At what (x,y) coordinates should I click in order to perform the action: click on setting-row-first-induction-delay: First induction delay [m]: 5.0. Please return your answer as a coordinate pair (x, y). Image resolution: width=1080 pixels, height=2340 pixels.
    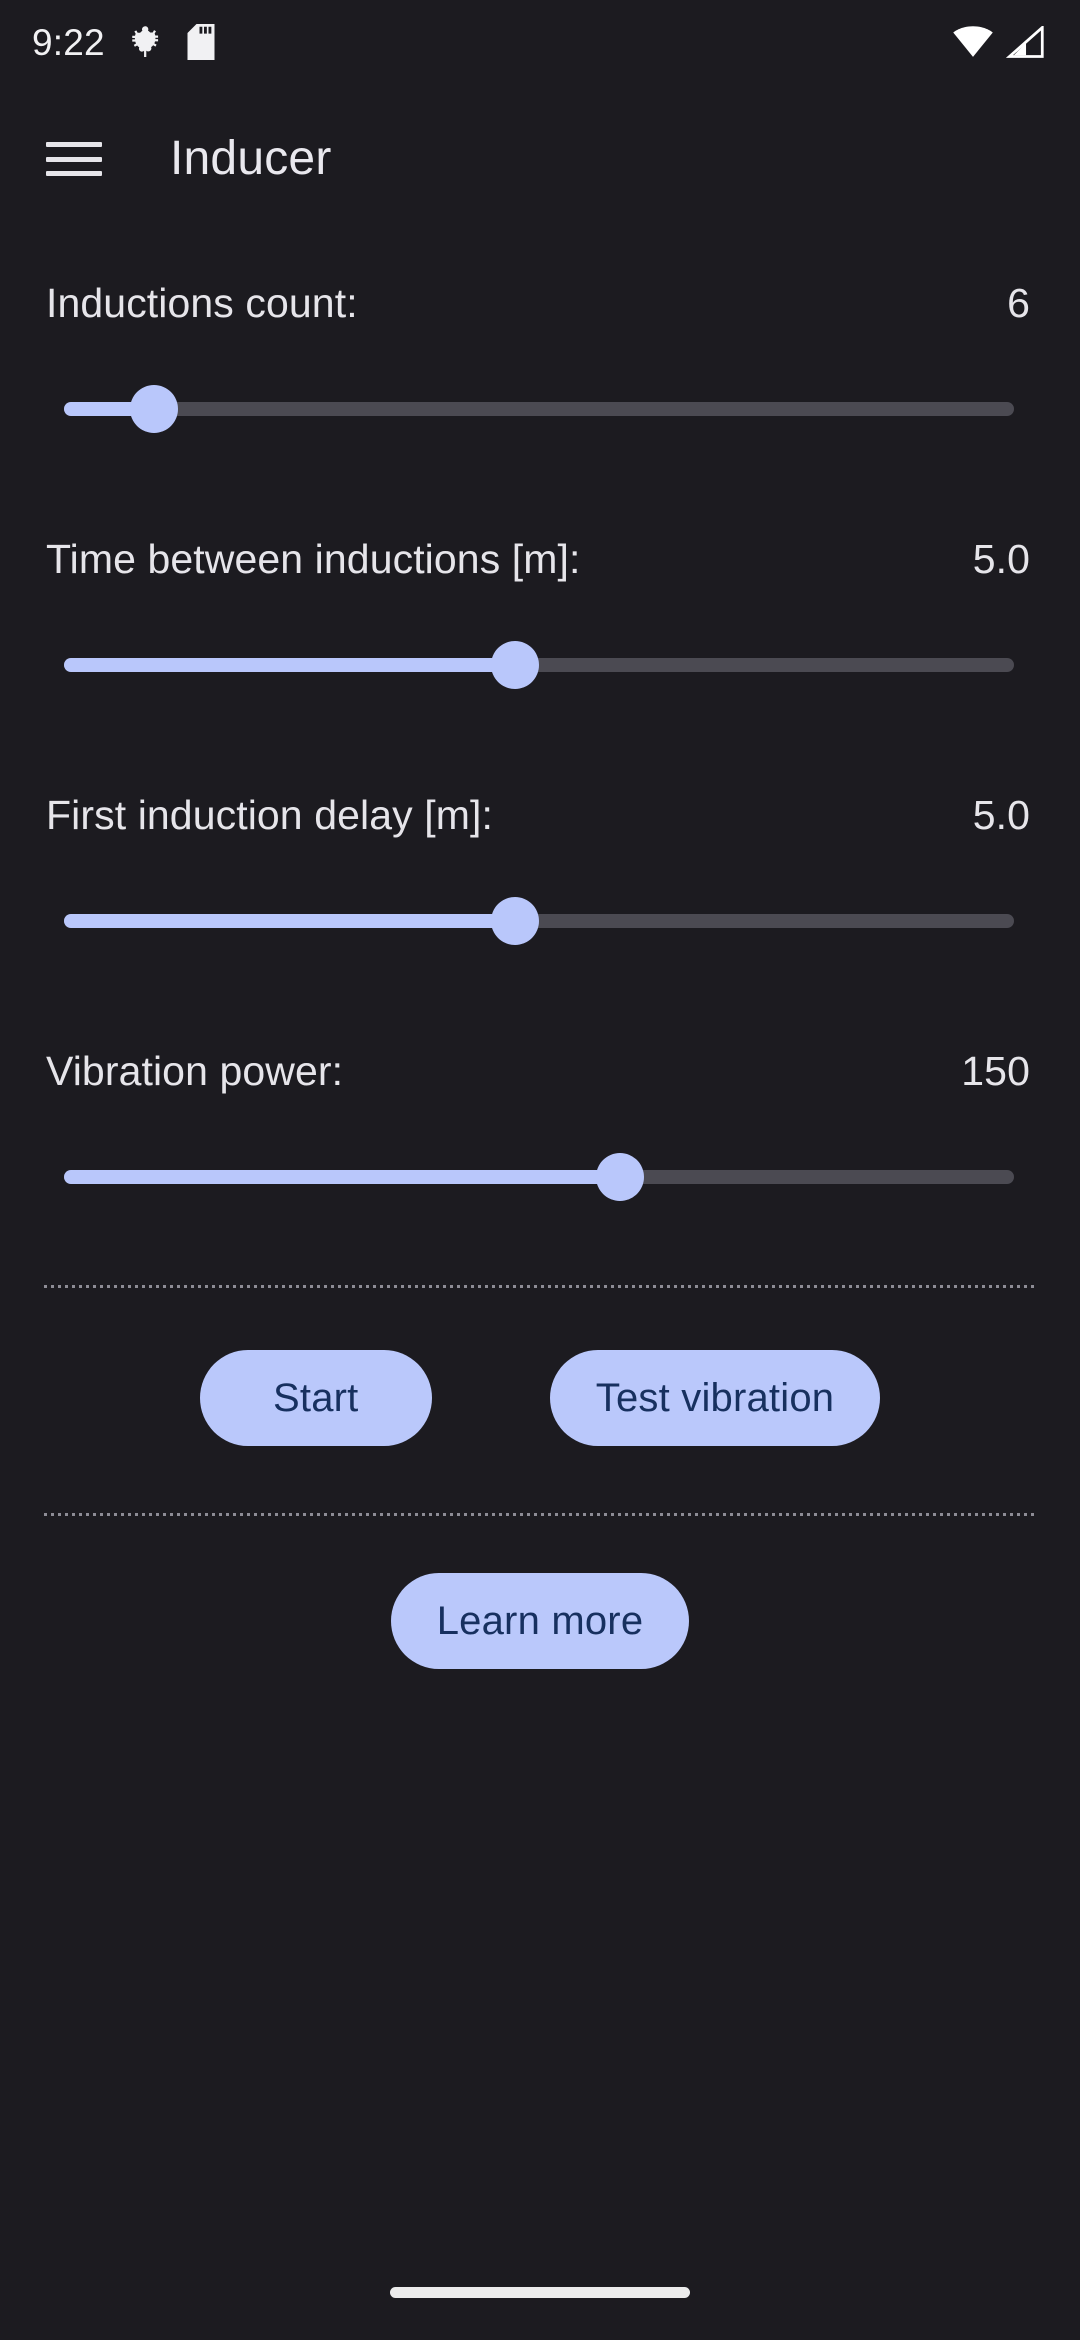
    Looking at the image, I should click on (540, 902).